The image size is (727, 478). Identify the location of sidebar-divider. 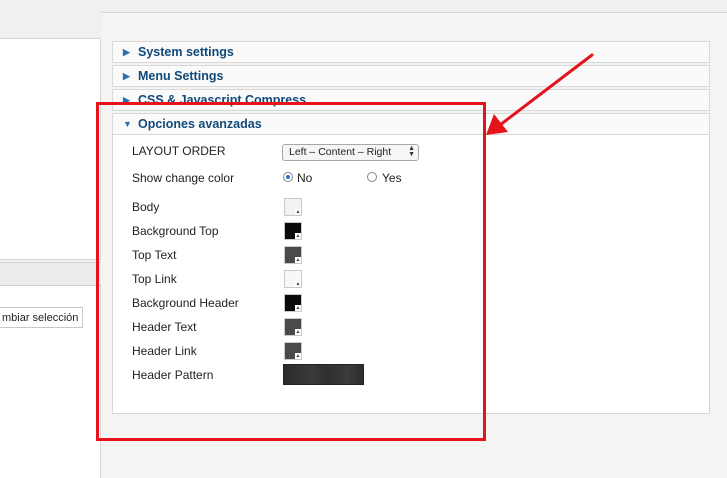
(50, 274).